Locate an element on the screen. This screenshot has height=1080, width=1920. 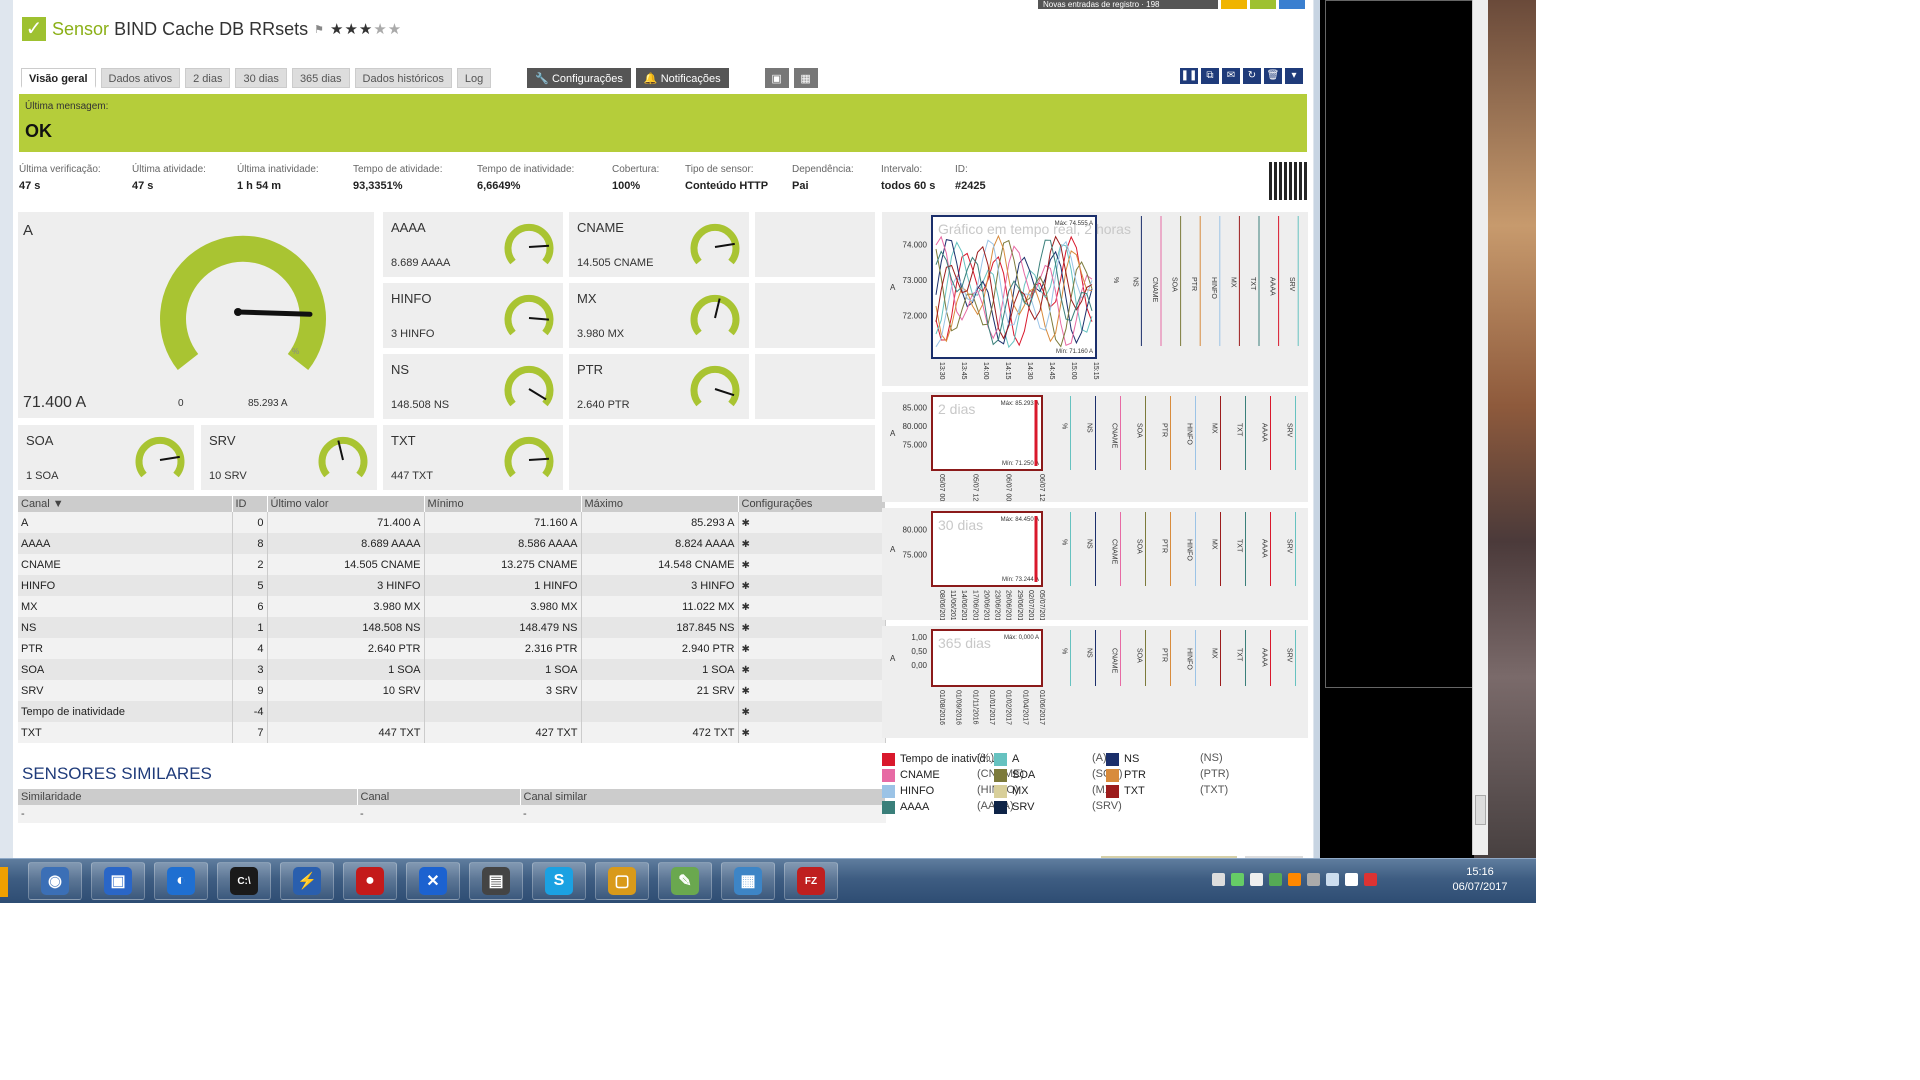
taskbar-button: ✎ is located at coordinates (685, 881).